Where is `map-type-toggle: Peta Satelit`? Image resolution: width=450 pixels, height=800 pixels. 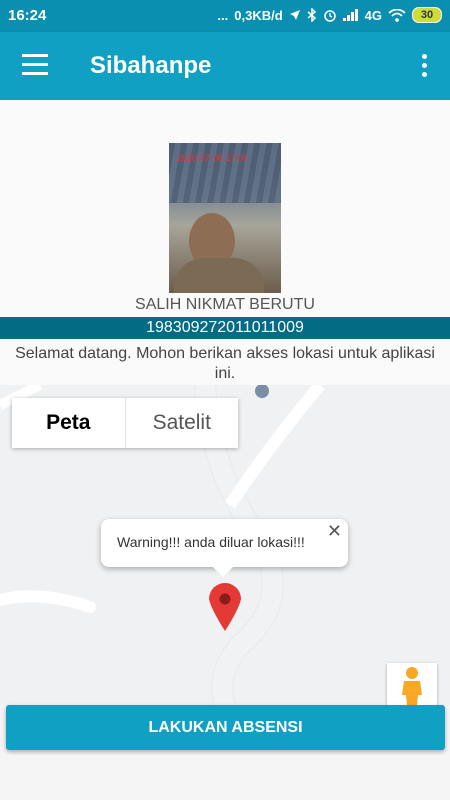
map-type-toggle: Peta Satelit is located at coordinates (125, 423).